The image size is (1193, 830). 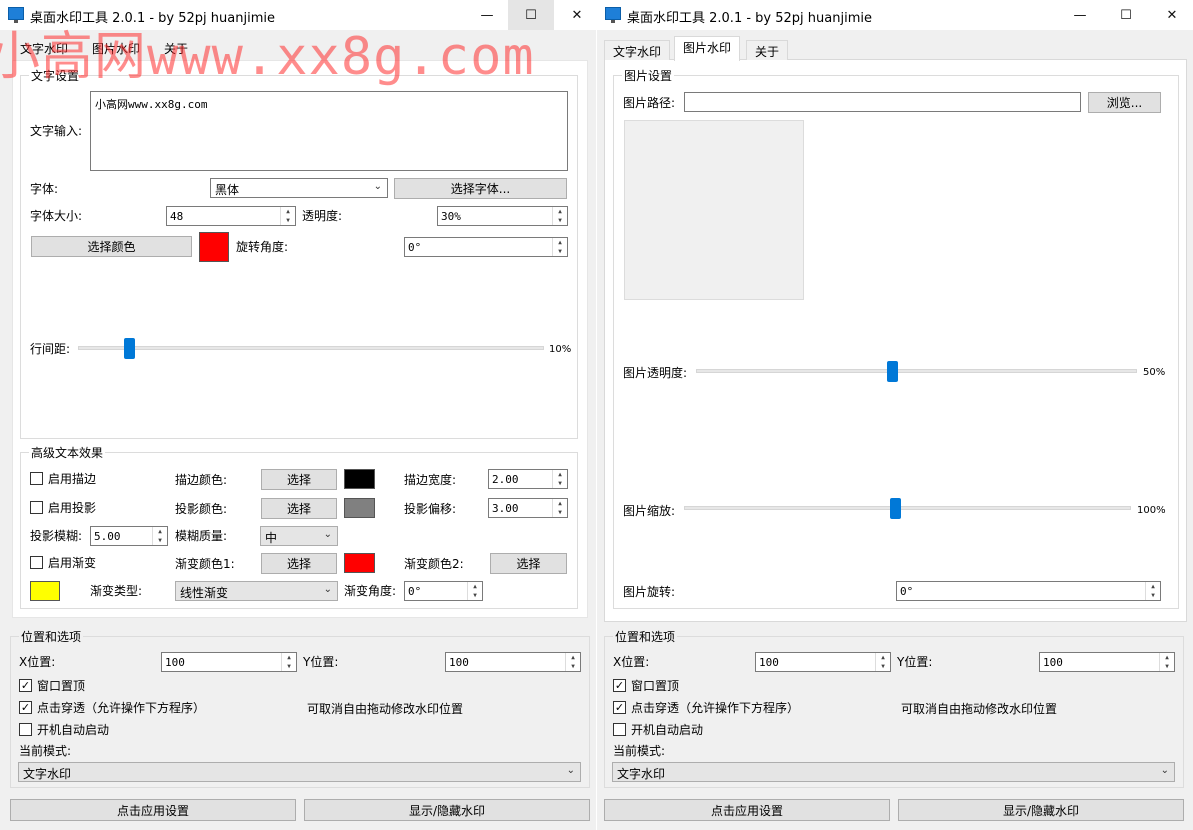 I want to click on gradient-color2-swatch, so click(x=45, y=591).